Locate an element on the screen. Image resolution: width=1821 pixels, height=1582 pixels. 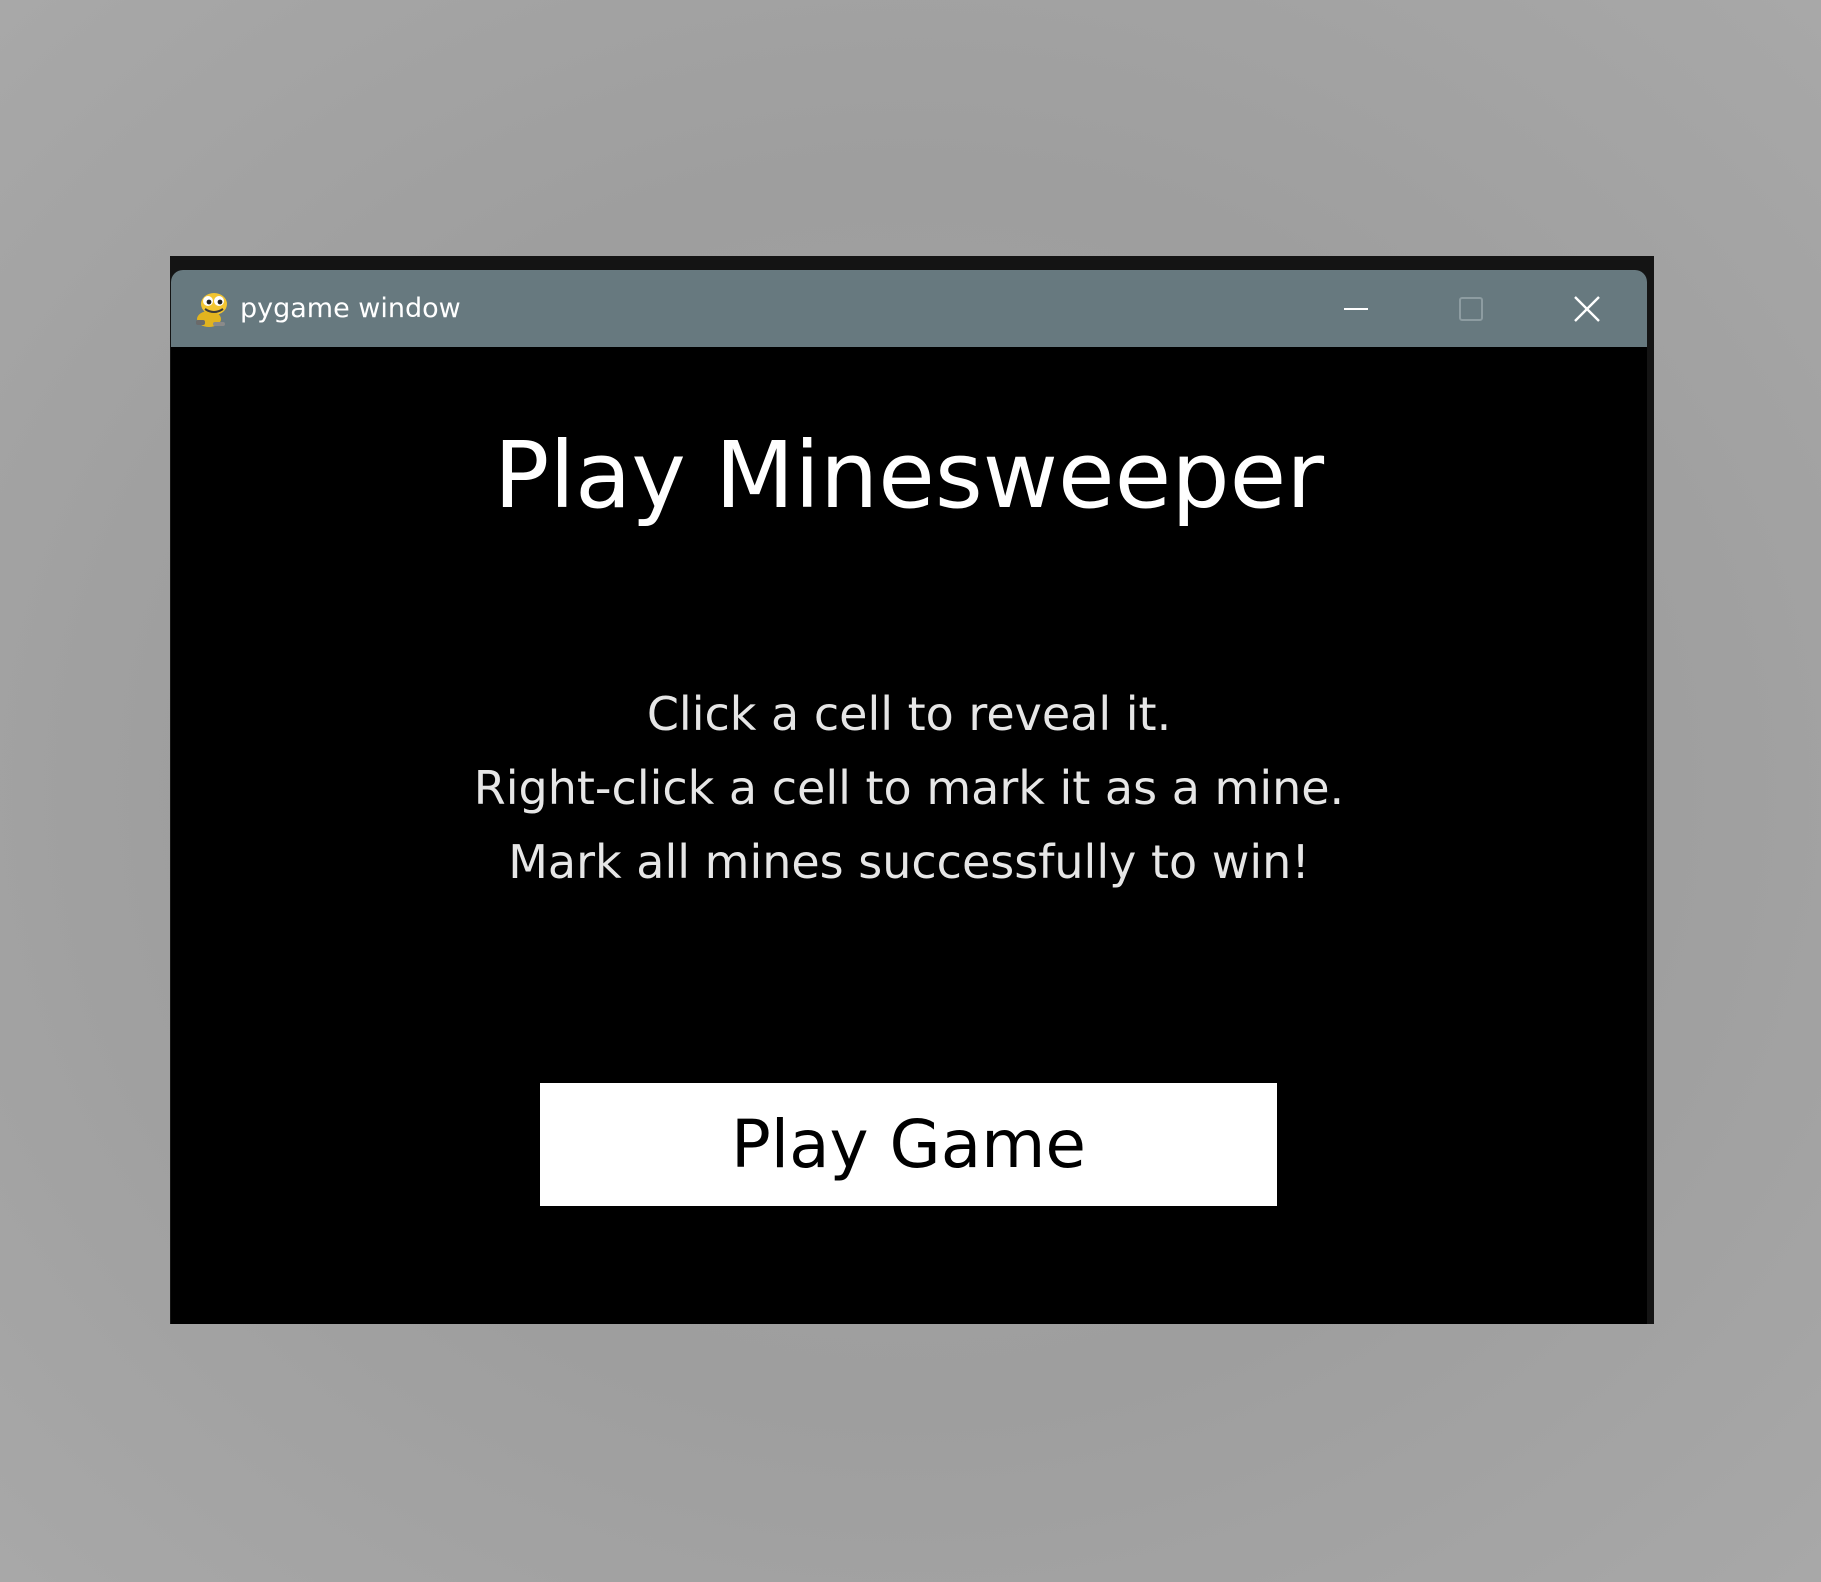
minimize-icon is located at coordinates (1356, 309).